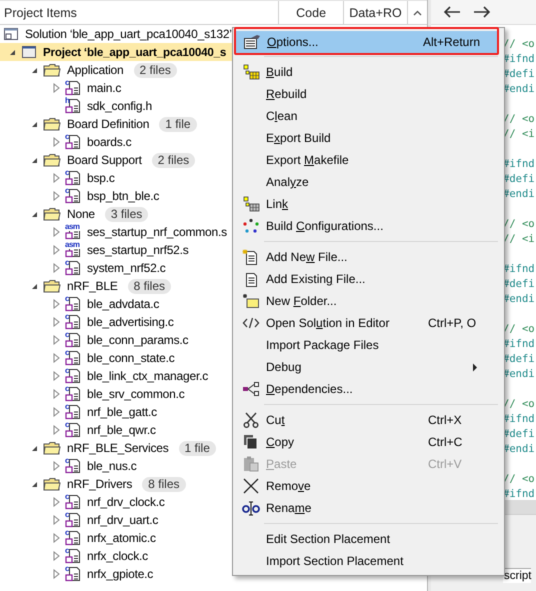 This screenshot has width=536, height=591. What do you see at coordinates (117, 448) in the screenshot?
I see `tree-item-label: nRF_BLE_Services` at bounding box center [117, 448].